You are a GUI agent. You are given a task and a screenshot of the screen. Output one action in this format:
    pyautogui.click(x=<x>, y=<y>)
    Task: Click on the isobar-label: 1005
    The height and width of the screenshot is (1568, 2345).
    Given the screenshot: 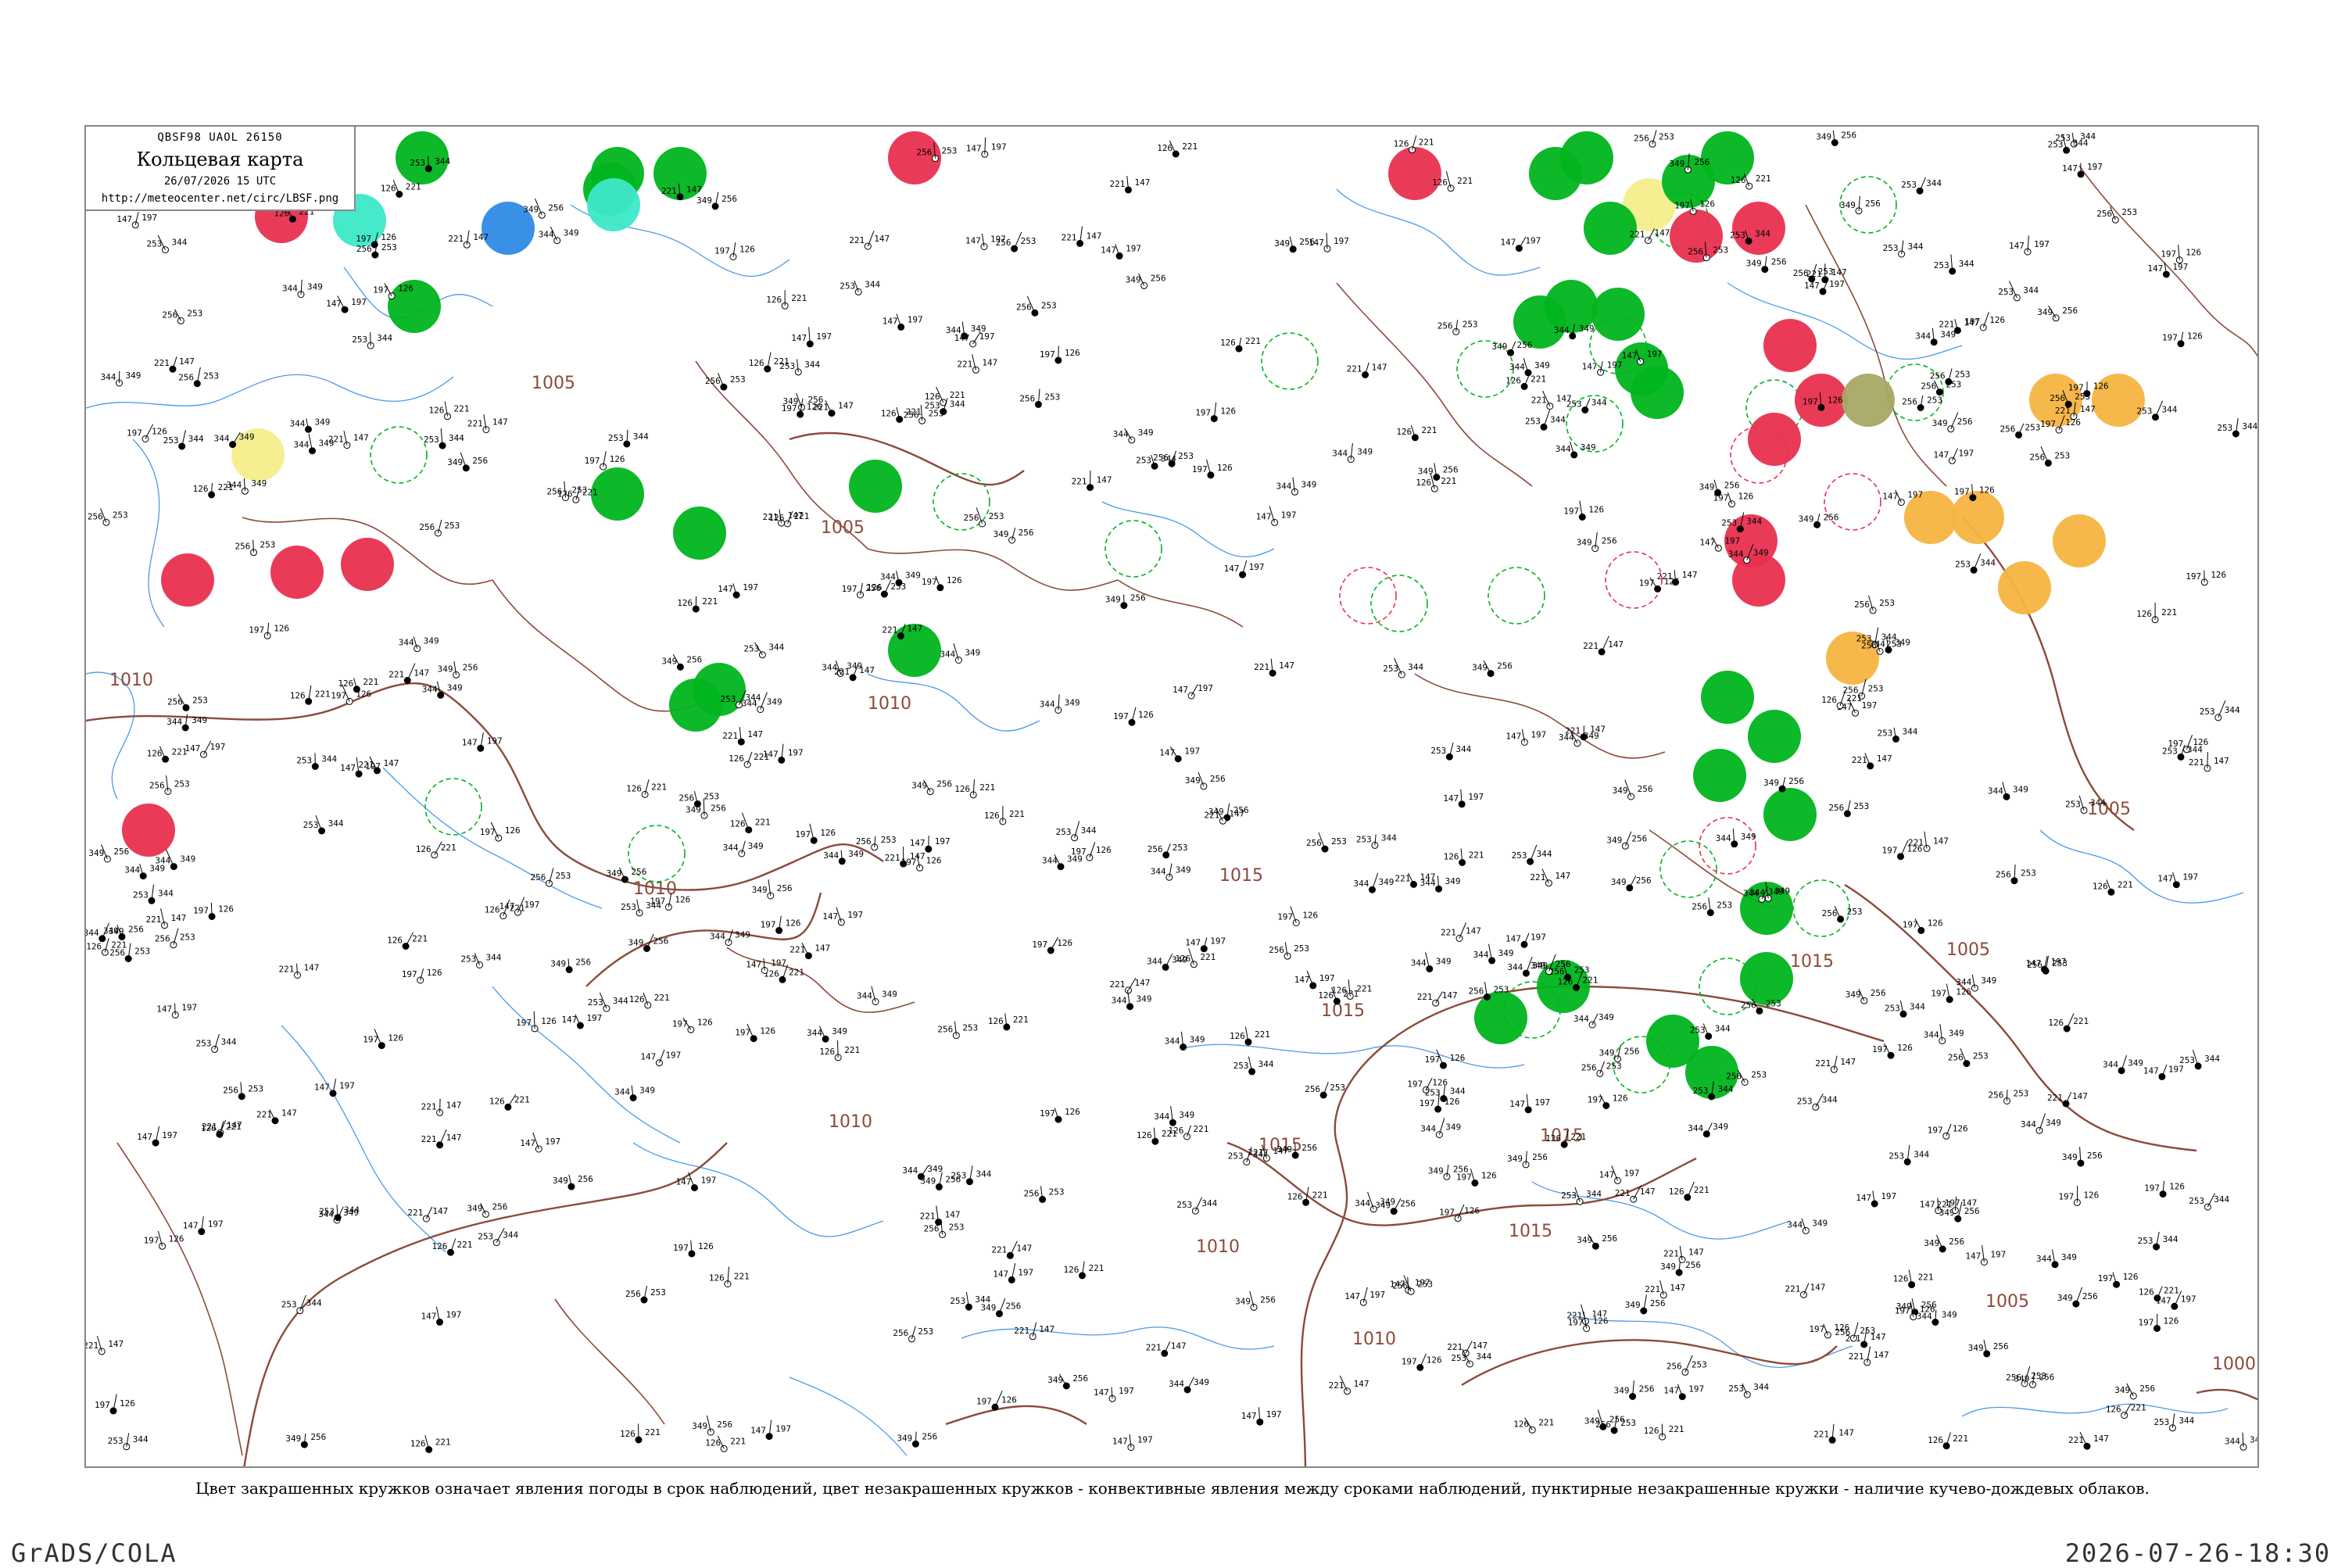 What is the action you would take?
    pyautogui.click(x=1968, y=950)
    